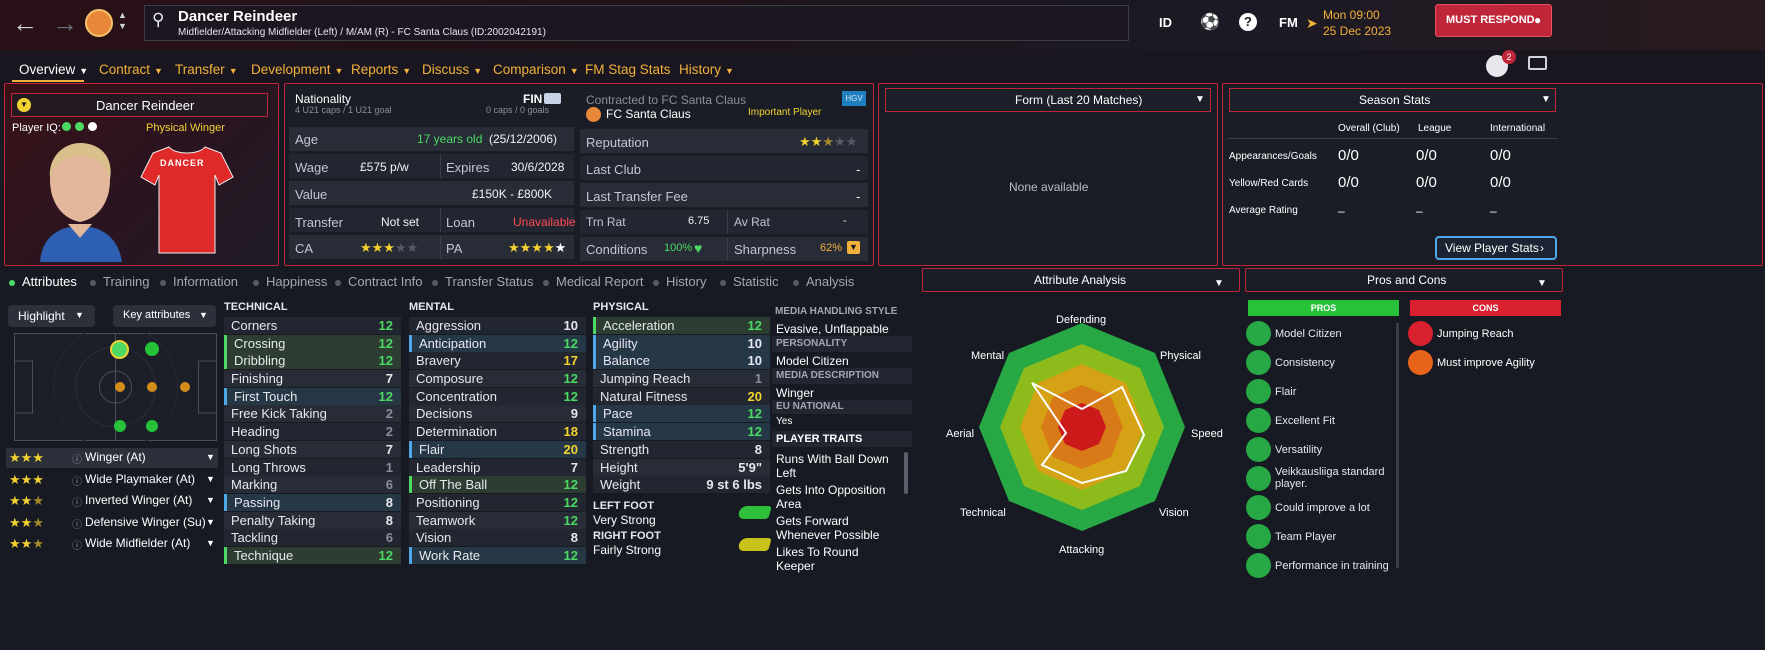 This screenshot has width=1765, height=650. I want to click on attr-row: Vision 8, so click(497, 537).